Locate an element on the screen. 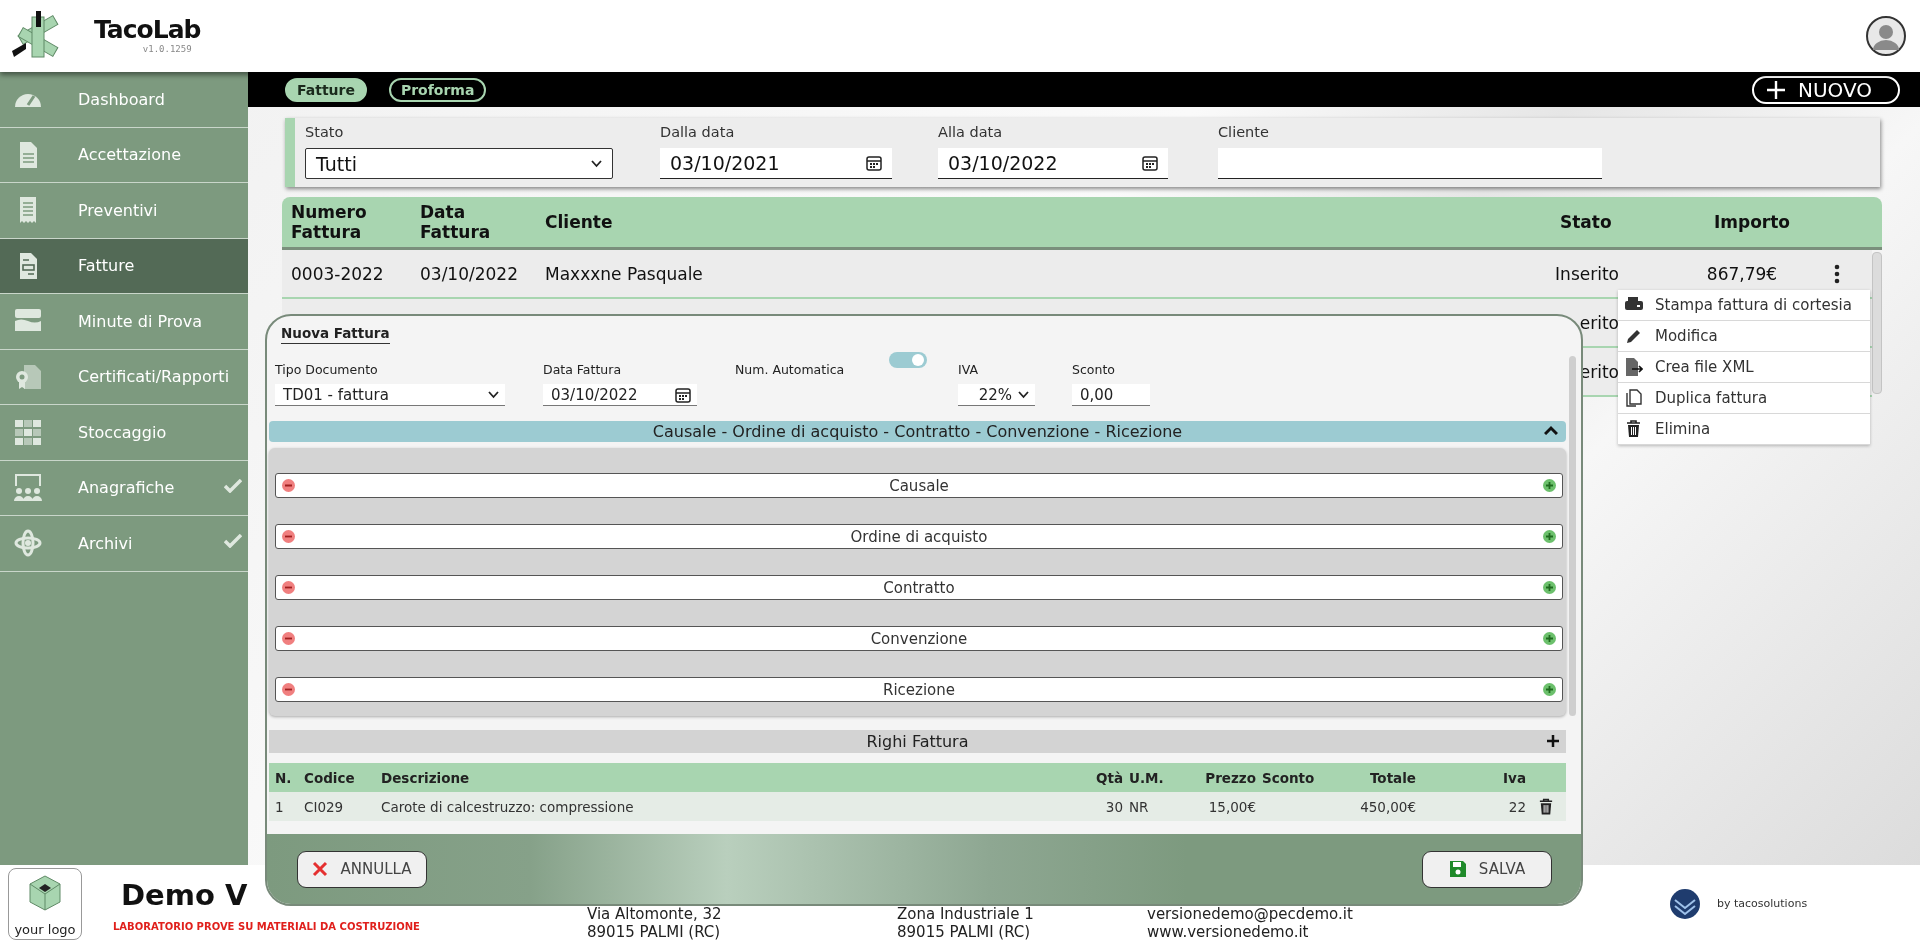 Image resolution: width=1920 pixels, height=942 pixels. app-name: TacoLab is located at coordinates (147, 29).